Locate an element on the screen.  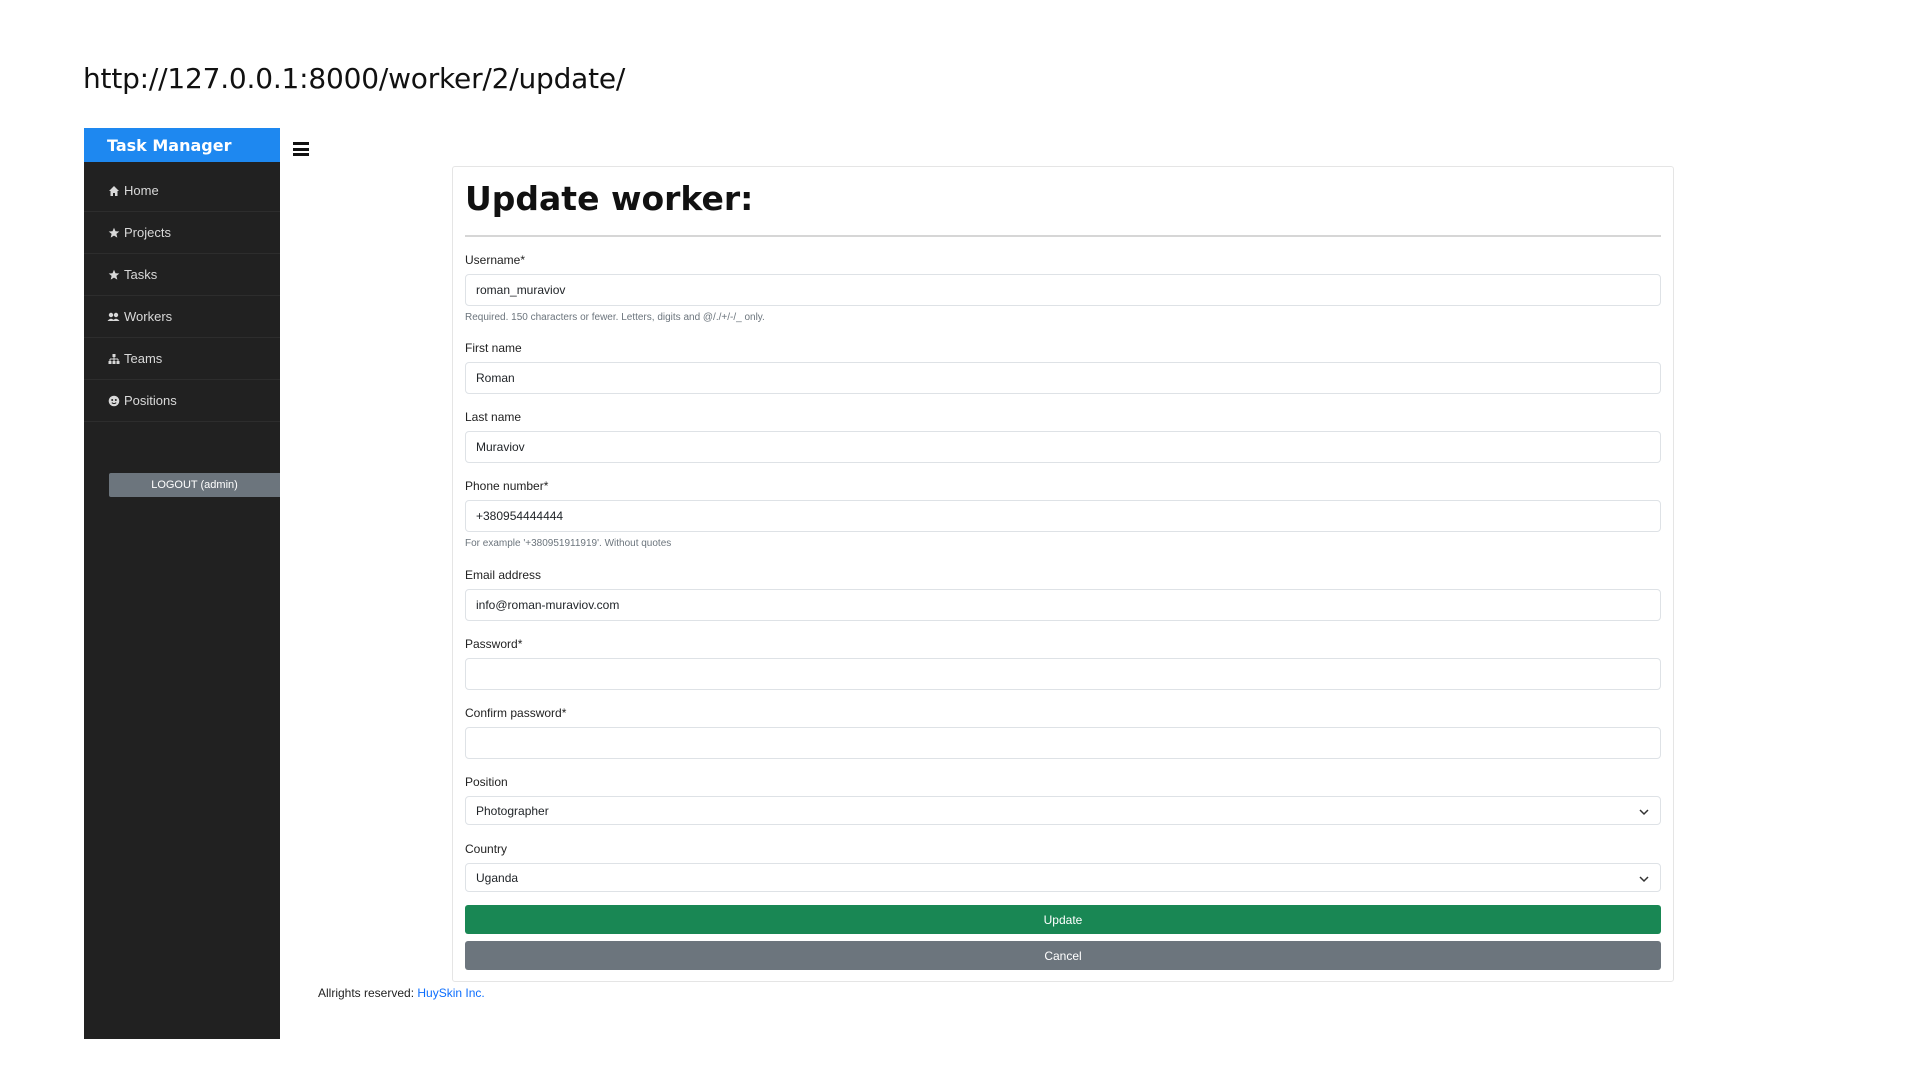
position-selected-value: Photographer is located at coordinates (512, 810).